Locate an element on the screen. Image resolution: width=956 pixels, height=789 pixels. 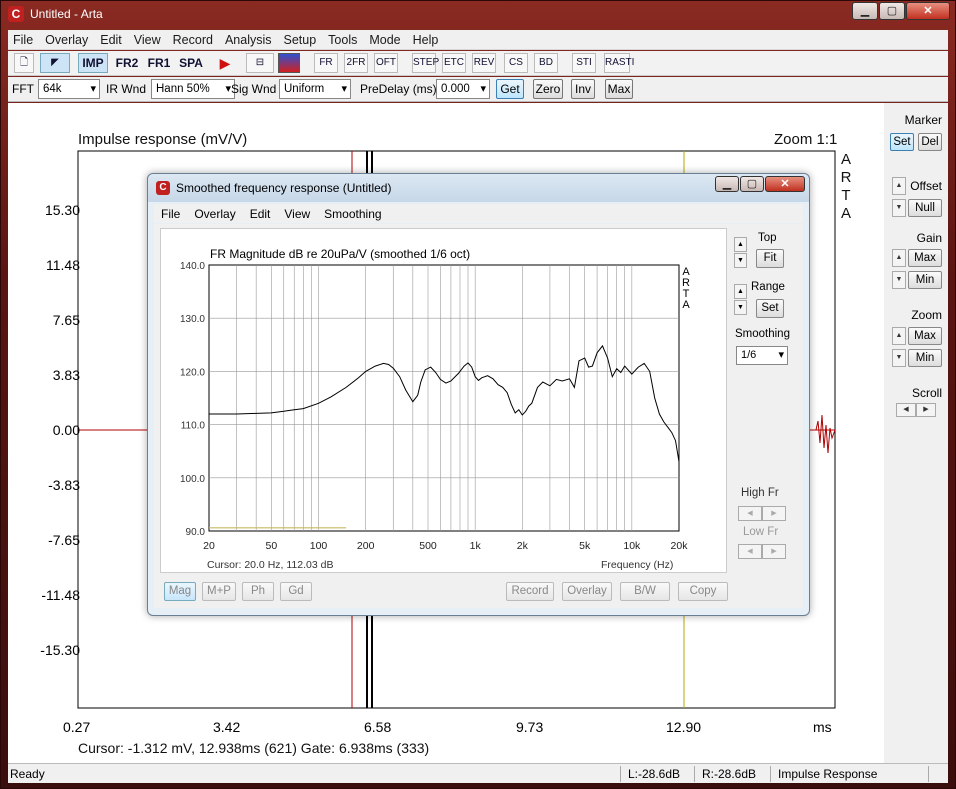
fr-x-unit: Frequency (Hz) is located at coordinates (637, 565).